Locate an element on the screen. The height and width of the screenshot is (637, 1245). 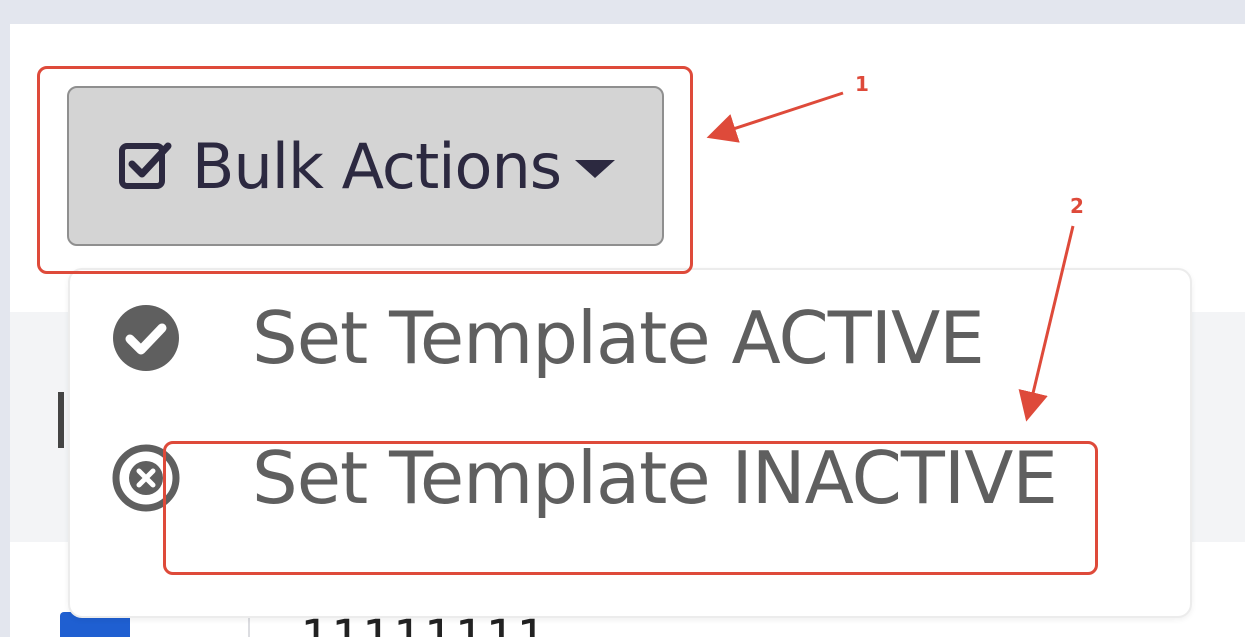
page-top-bar is located at coordinates (622, 12).